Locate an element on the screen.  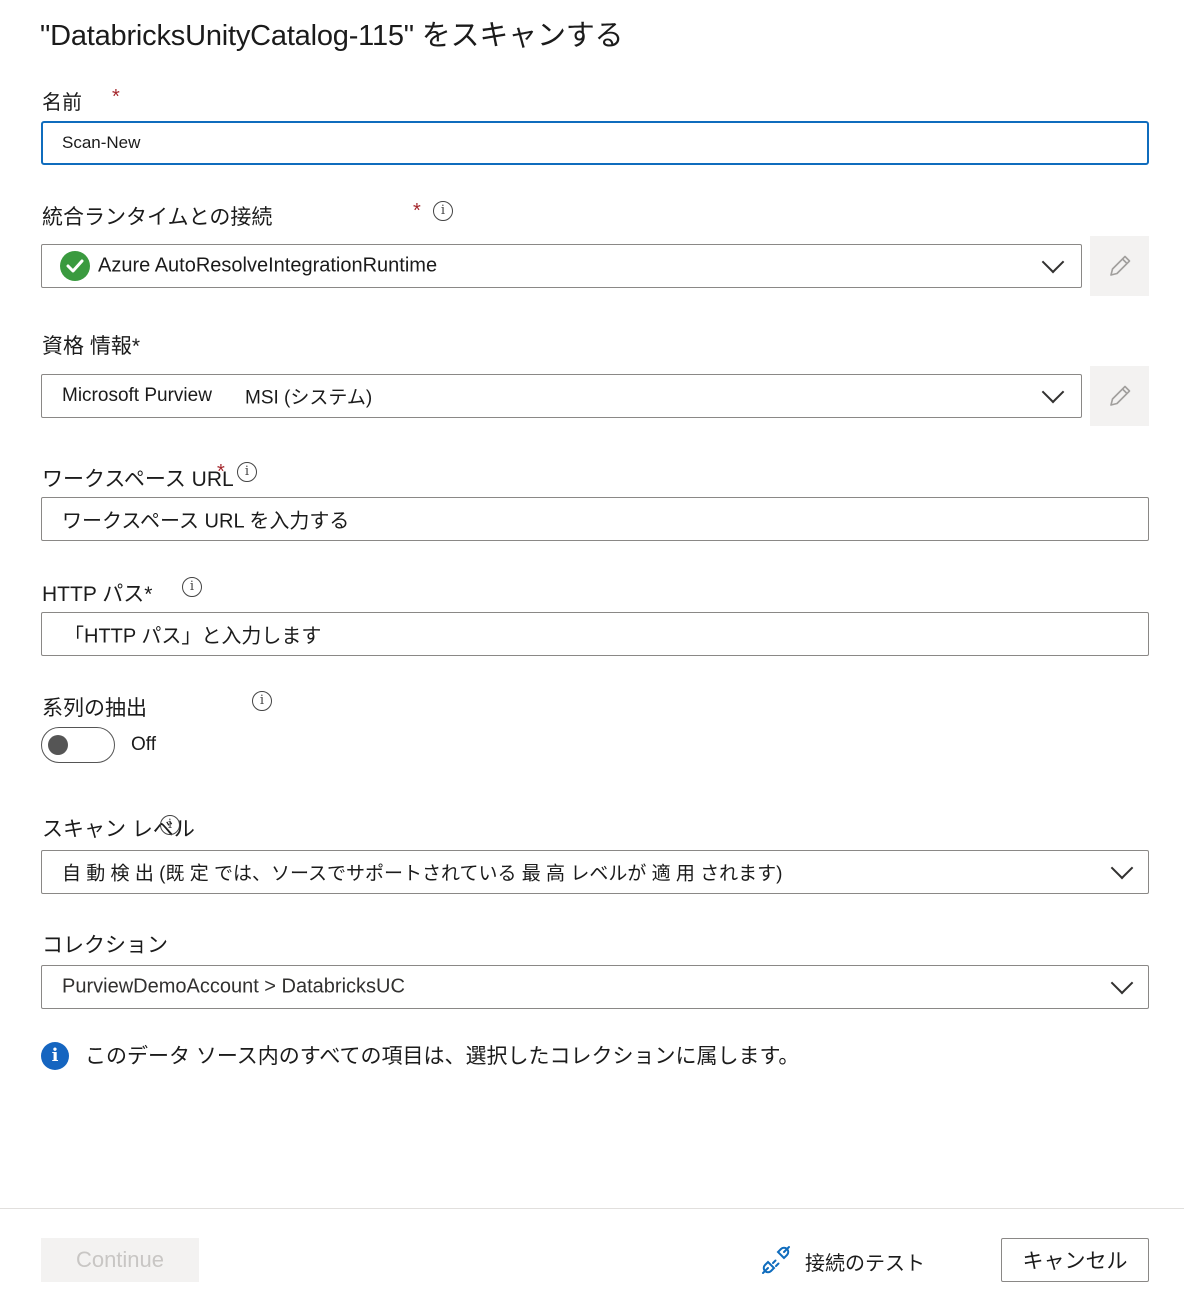
name-required-mark: * is located at coordinates (116, 97).